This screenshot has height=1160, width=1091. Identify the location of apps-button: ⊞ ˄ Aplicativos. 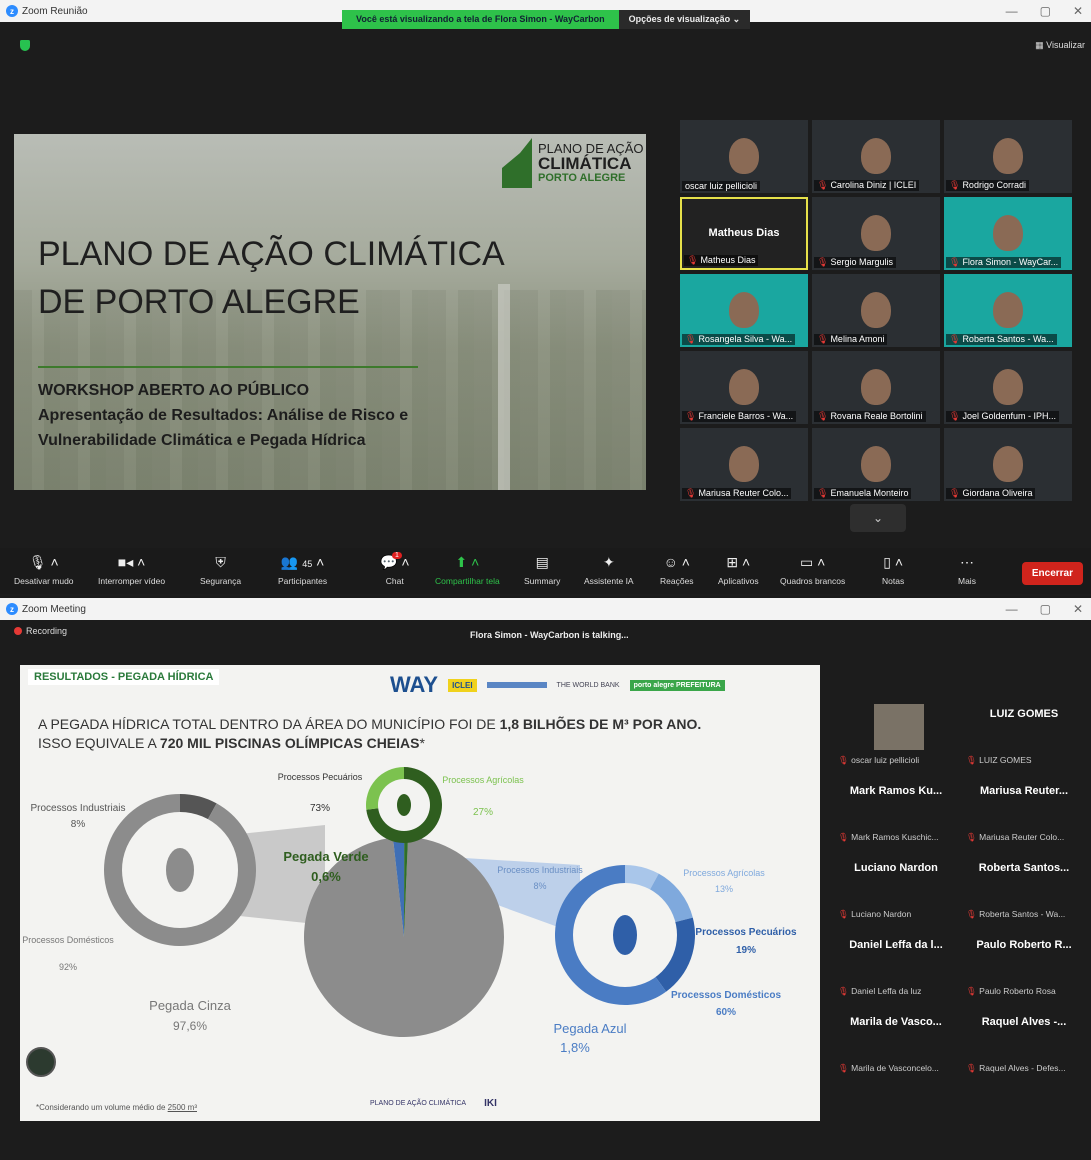
(738, 570).